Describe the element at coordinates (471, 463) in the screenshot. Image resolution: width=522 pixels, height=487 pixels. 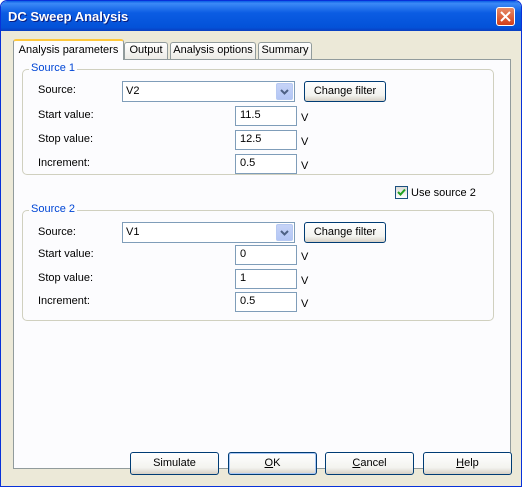
I see `help-label-rest: elp` at that location.